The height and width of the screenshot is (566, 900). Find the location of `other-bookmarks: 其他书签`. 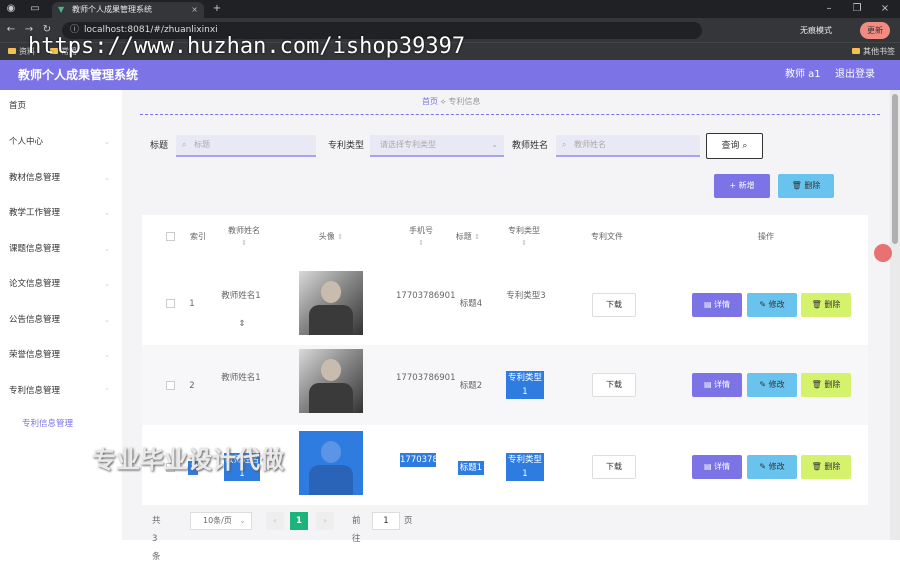

other-bookmarks: 其他书签 is located at coordinates (873, 52).